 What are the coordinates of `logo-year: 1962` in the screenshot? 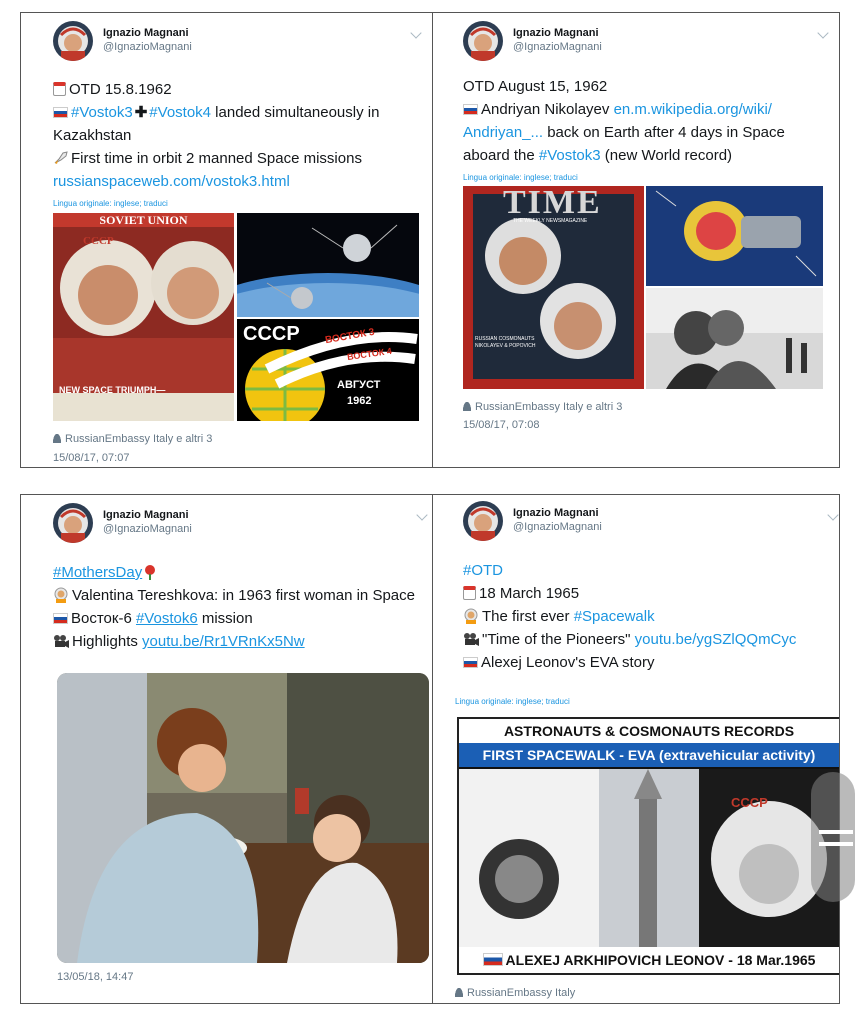 It's located at (359, 401).